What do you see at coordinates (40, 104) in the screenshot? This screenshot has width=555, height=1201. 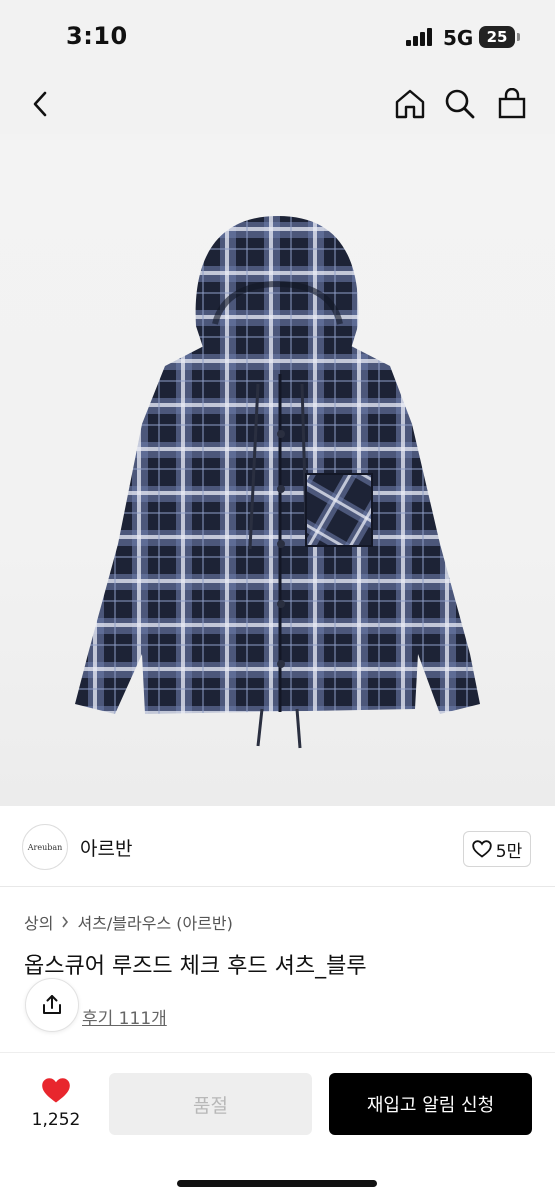 I see `chevron-left-icon` at bounding box center [40, 104].